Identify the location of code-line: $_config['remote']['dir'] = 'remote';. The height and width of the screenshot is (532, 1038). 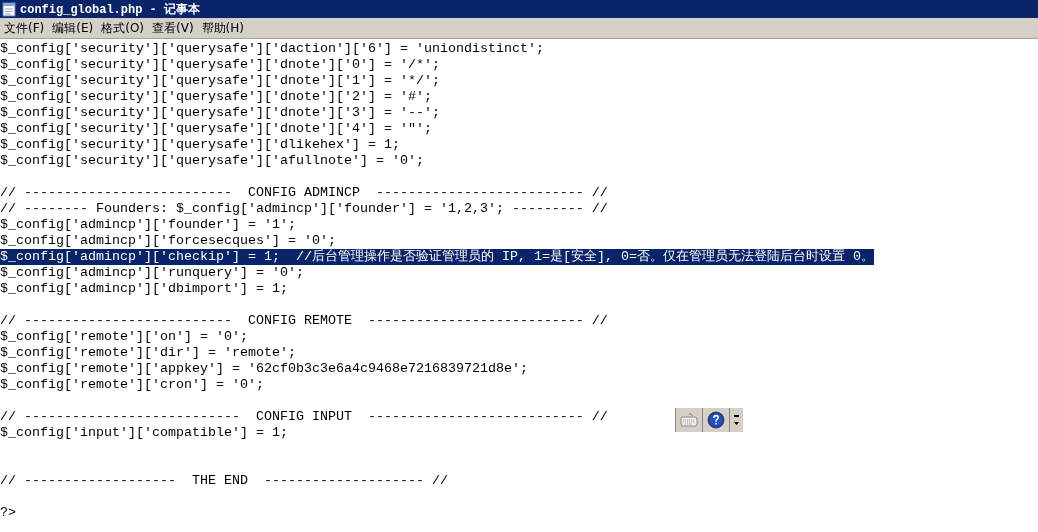
(148, 353).